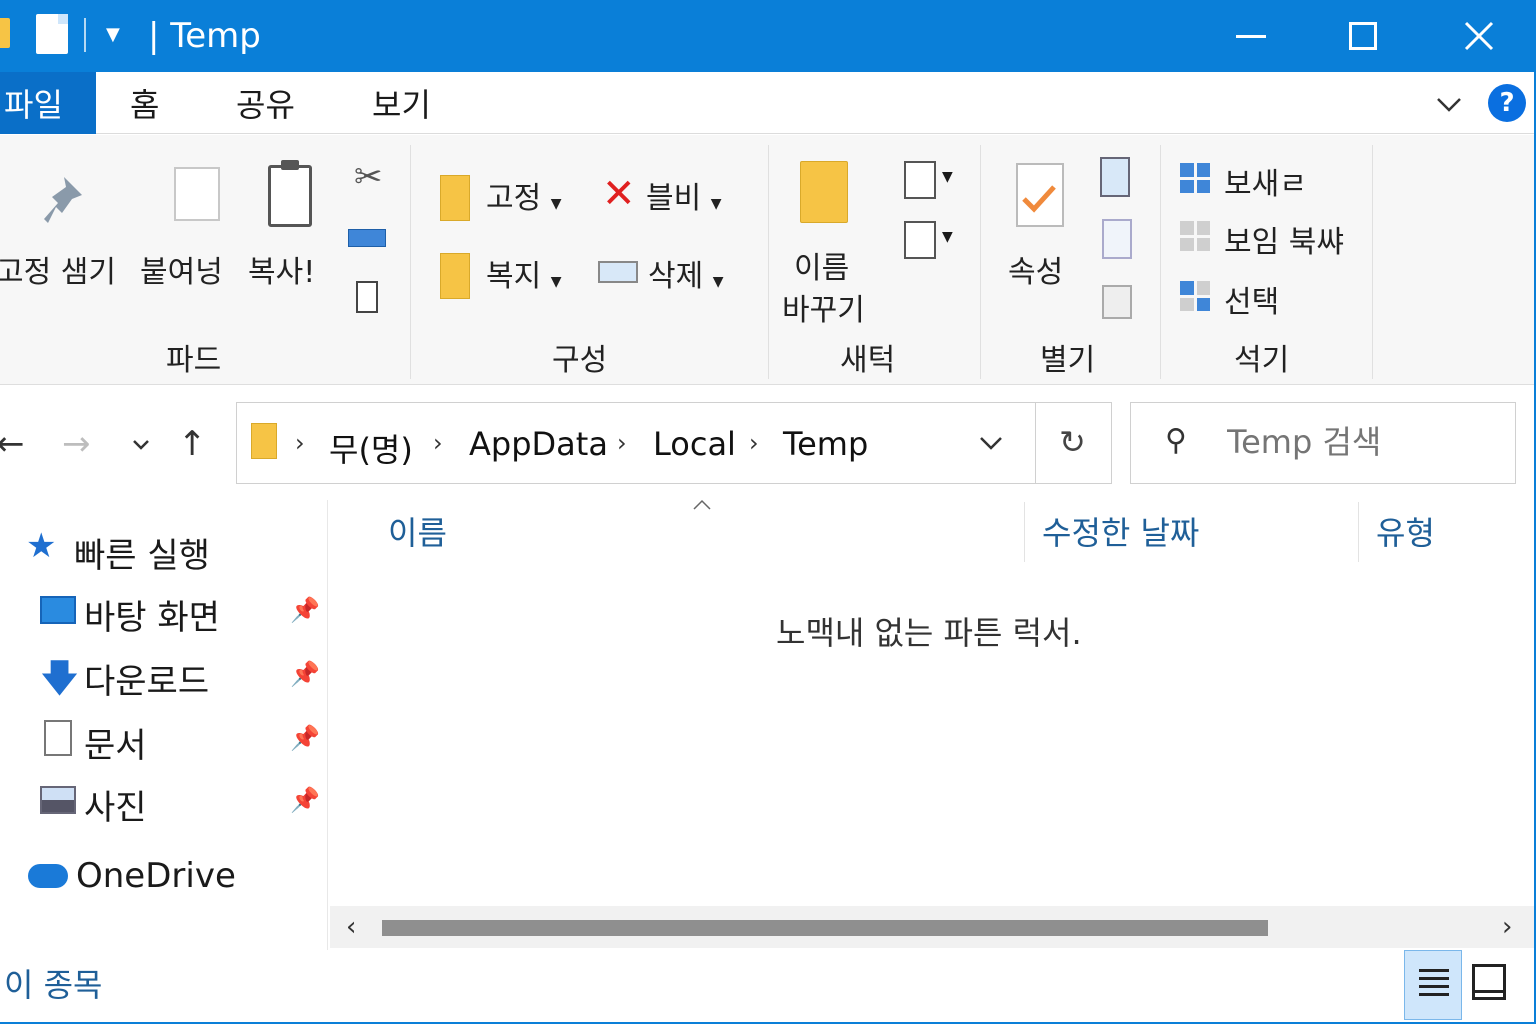 The image size is (1536, 1024). Describe the element at coordinates (367, 238) in the screenshot. I see `copy-path-icon` at that location.